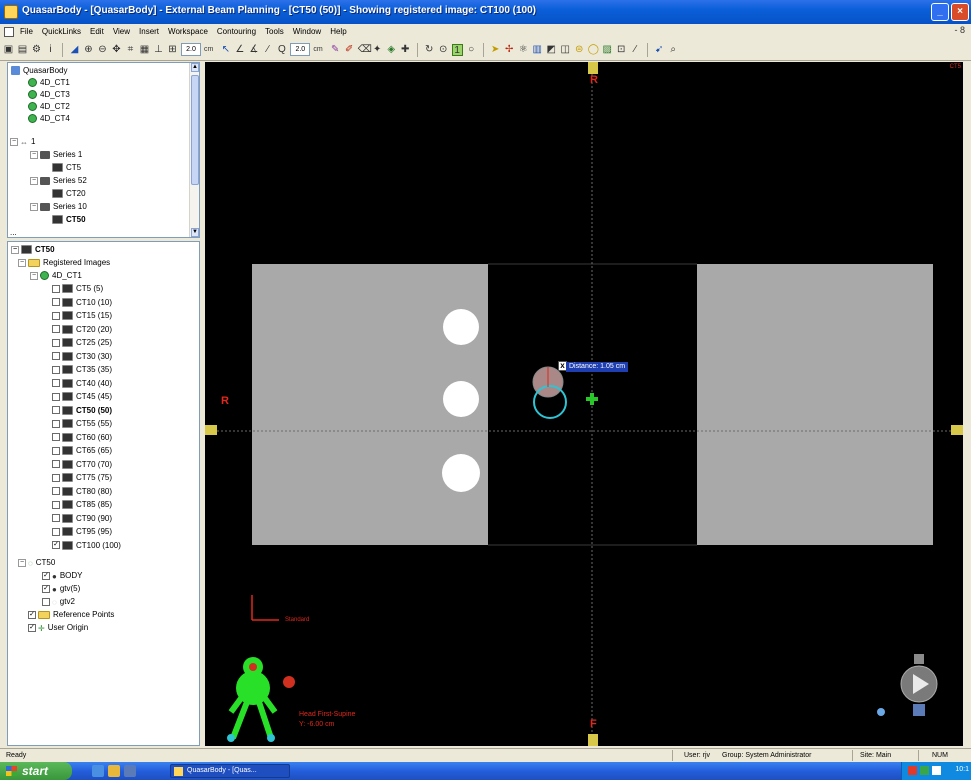 This screenshot has height=780, width=971. What do you see at coordinates (195, 67) in the screenshot?
I see `scroll-up-arrow: ▲` at bounding box center [195, 67].